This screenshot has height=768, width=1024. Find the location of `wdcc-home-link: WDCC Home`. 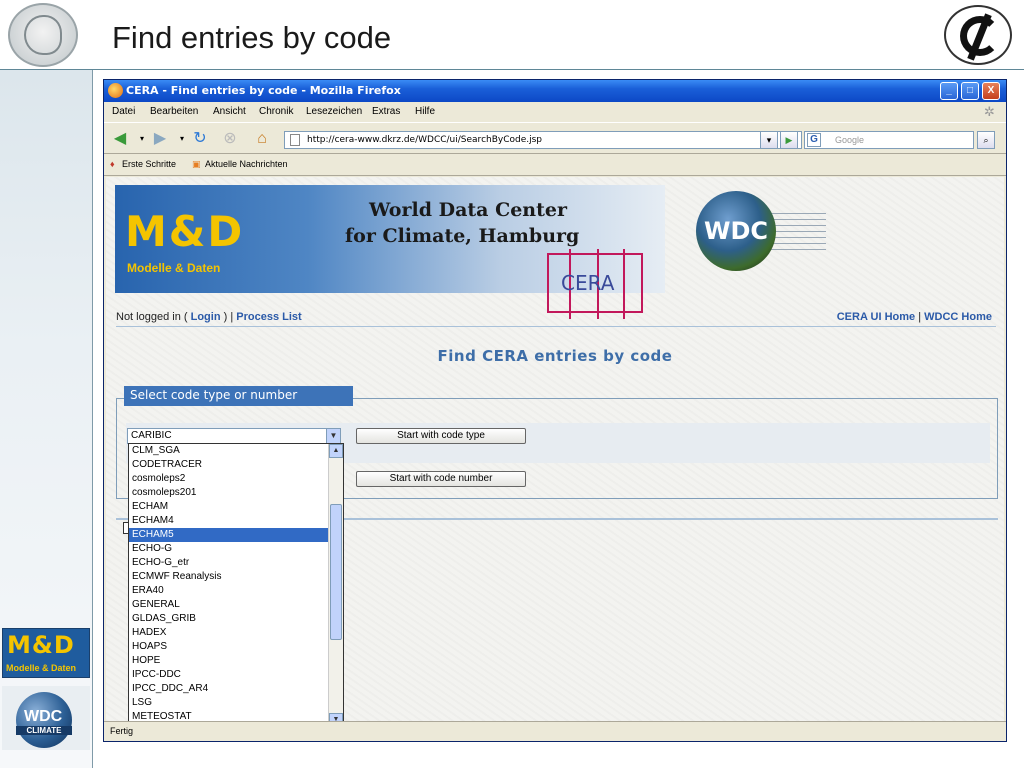

wdcc-home-link: WDCC Home is located at coordinates (958, 317).